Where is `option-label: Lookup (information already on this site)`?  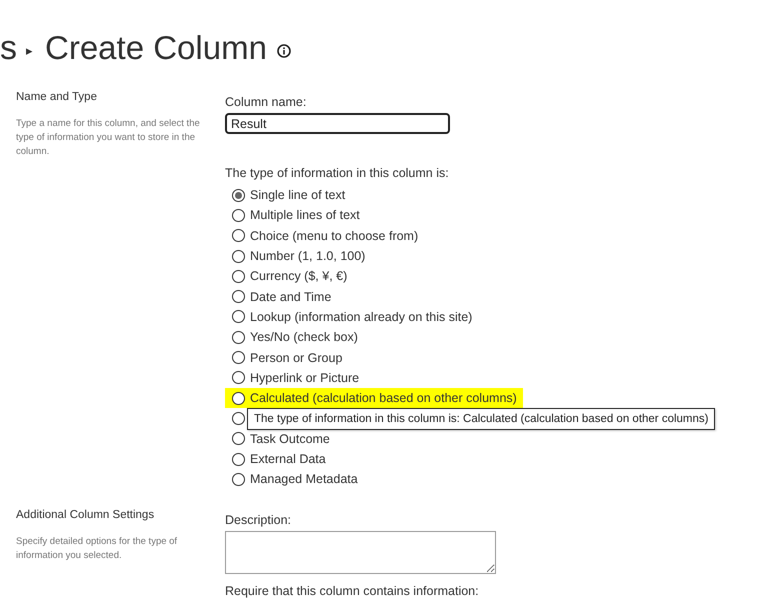
option-label: Lookup (information already on this site) is located at coordinates (361, 317).